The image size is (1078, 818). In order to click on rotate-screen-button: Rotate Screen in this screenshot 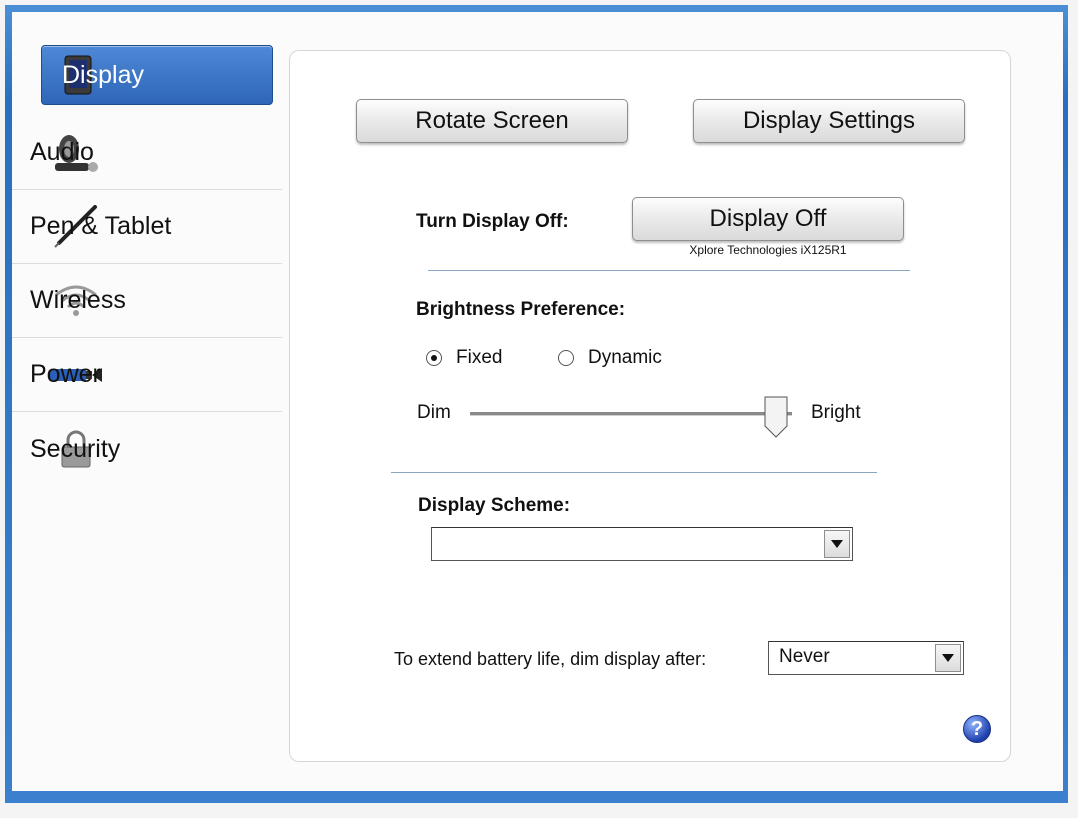, I will do `click(492, 121)`.